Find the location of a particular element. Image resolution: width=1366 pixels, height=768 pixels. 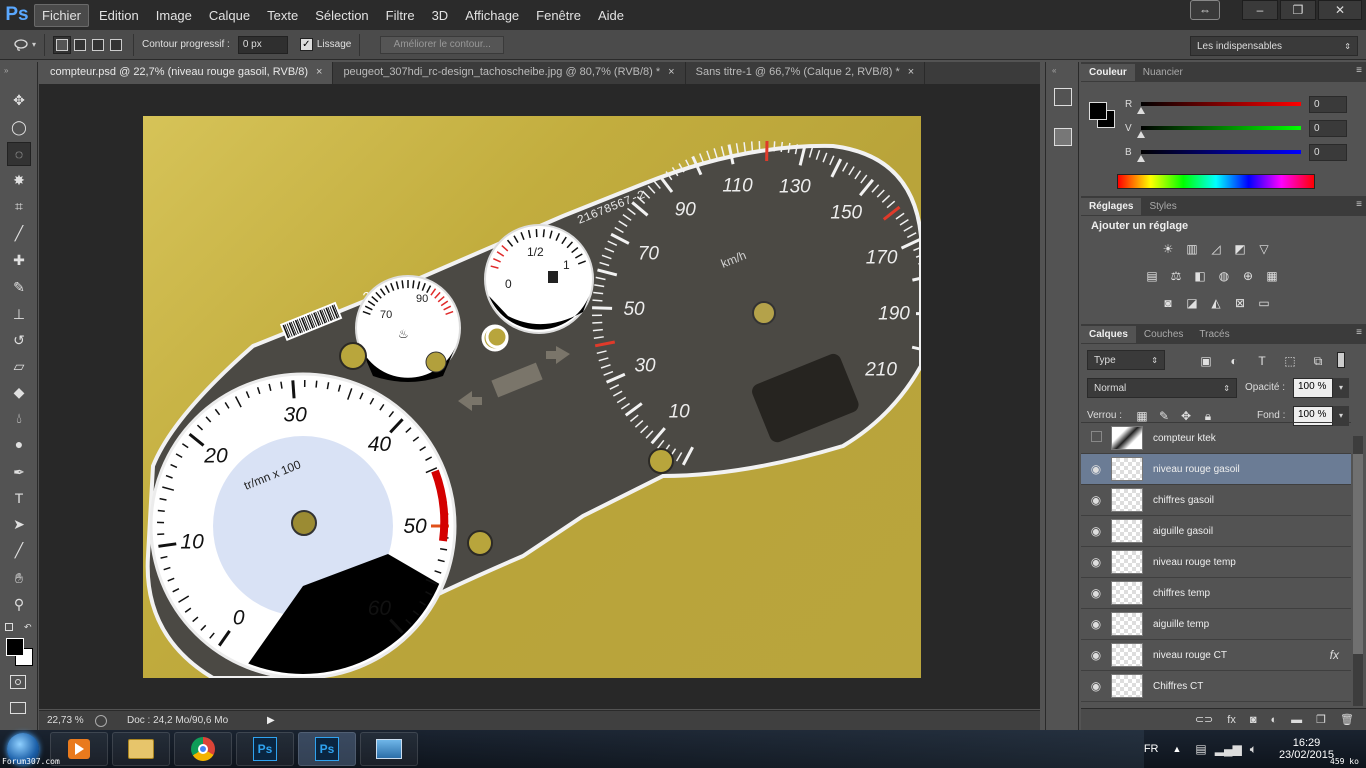

menu-6: Filtre is located at coordinates (400, 15).